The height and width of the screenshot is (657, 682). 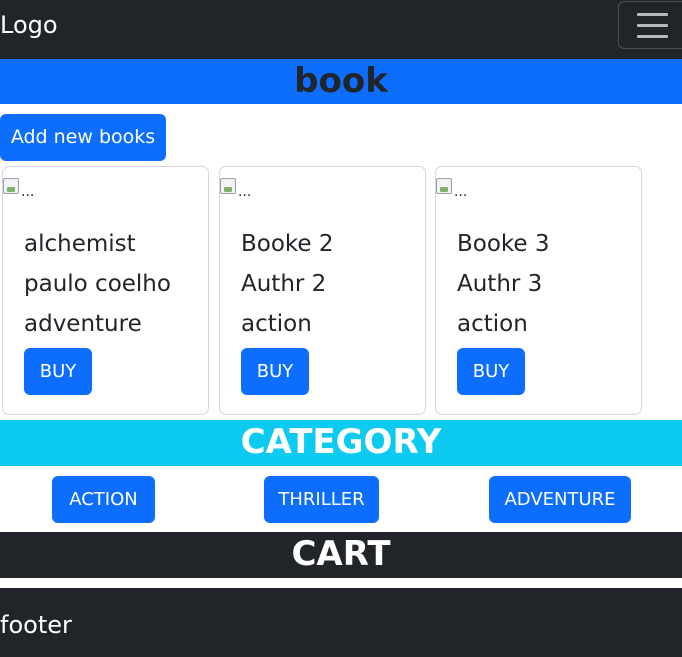 What do you see at coordinates (284, 284) in the screenshot?
I see `book-author: Authr 2` at bounding box center [284, 284].